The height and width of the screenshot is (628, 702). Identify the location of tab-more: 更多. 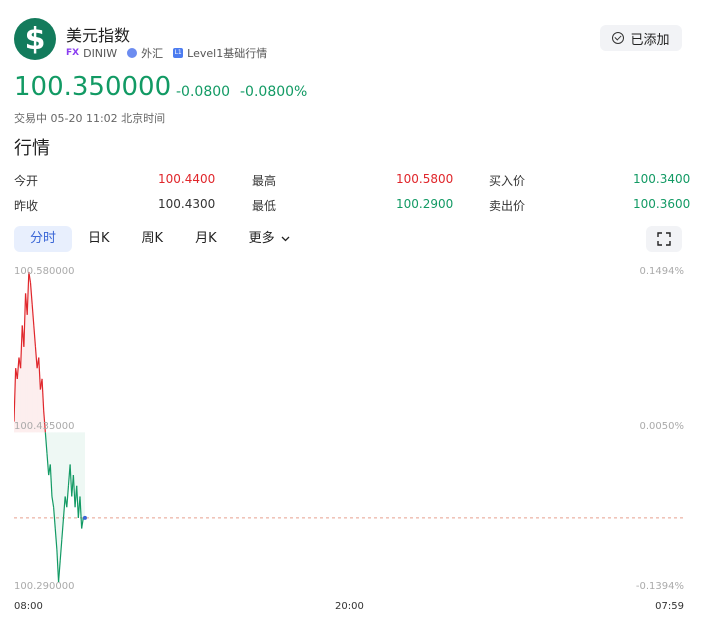
(269, 239).